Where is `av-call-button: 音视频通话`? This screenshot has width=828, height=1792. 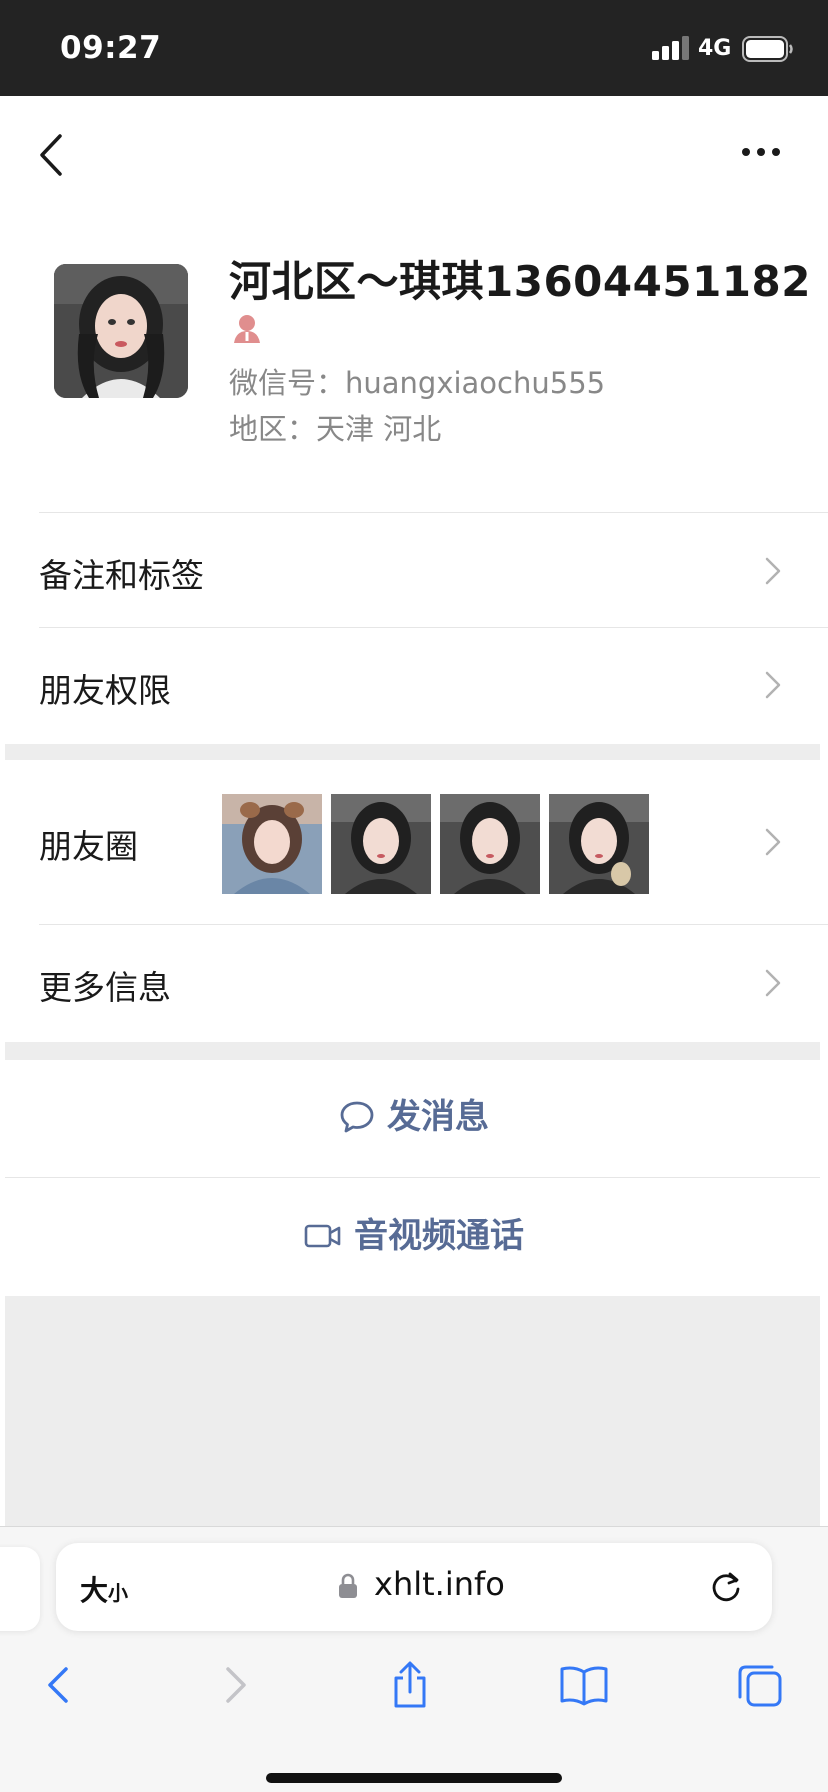 av-call-button: 音视频通话 is located at coordinates (414, 1236).